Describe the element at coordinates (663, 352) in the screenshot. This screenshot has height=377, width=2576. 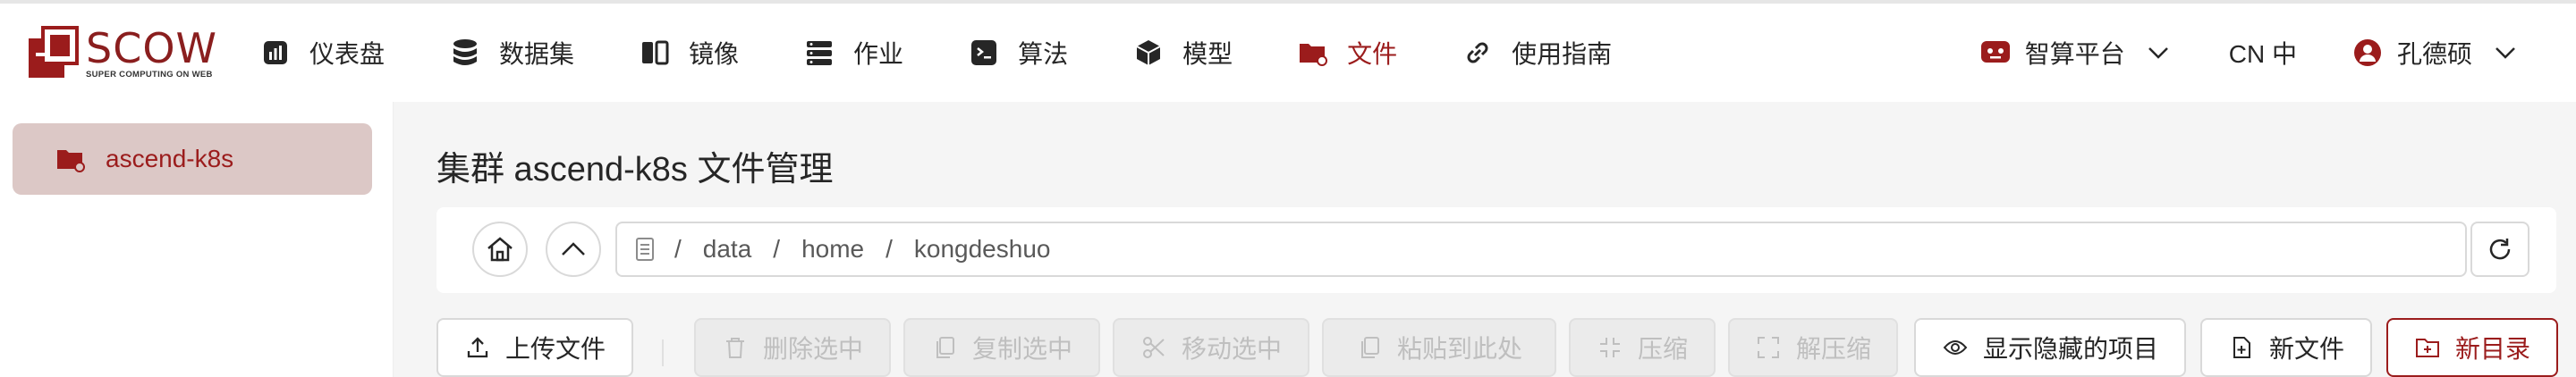
I see `toolbar-divider` at that location.